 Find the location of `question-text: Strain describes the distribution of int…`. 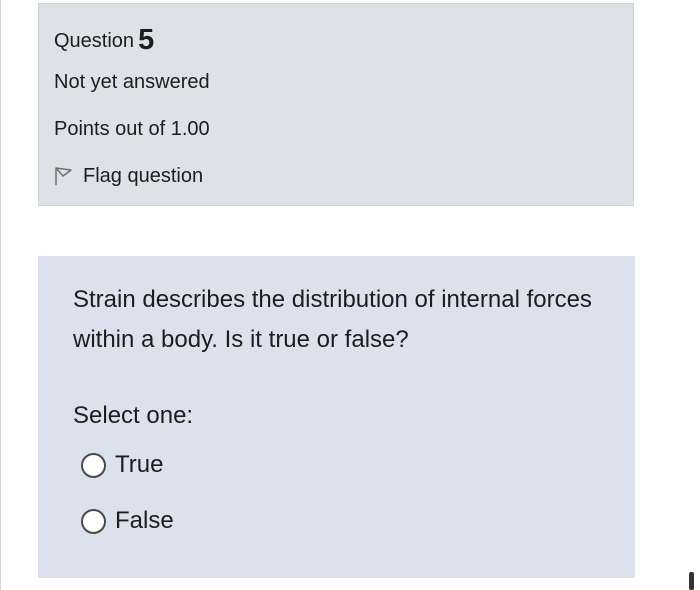

question-text: Strain describes the distribution of int… is located at coordinates (332, 319).